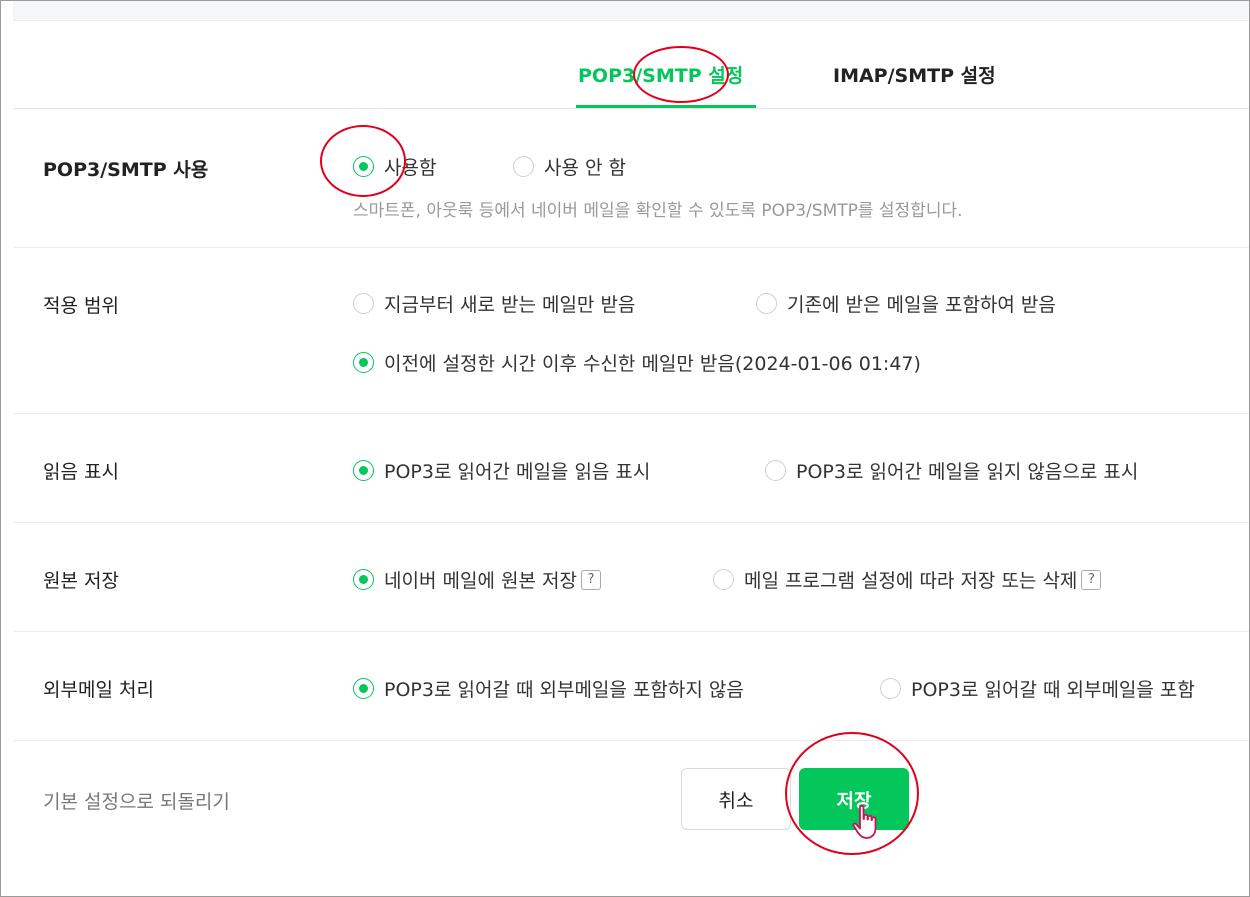 The width and height of the screenshot is (1250, 897). I want to click on option-include-existing: 기존에 받은 메일을 포함하여 받음, so click(906, 303).